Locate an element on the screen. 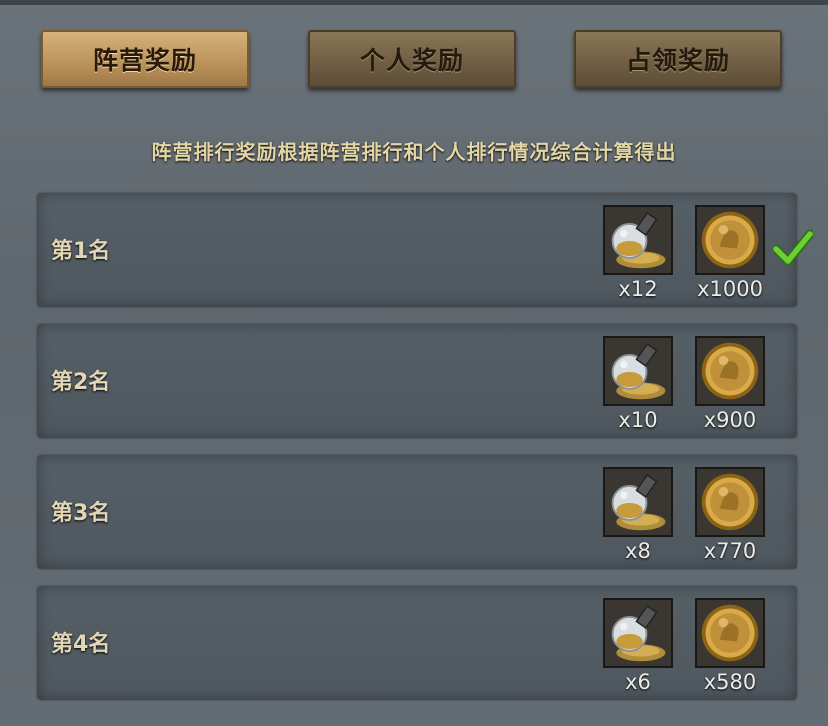 This screenshot has height=726, width=828. reward-row: 第3名 x8 x770 is located at coordinates (417, 512).